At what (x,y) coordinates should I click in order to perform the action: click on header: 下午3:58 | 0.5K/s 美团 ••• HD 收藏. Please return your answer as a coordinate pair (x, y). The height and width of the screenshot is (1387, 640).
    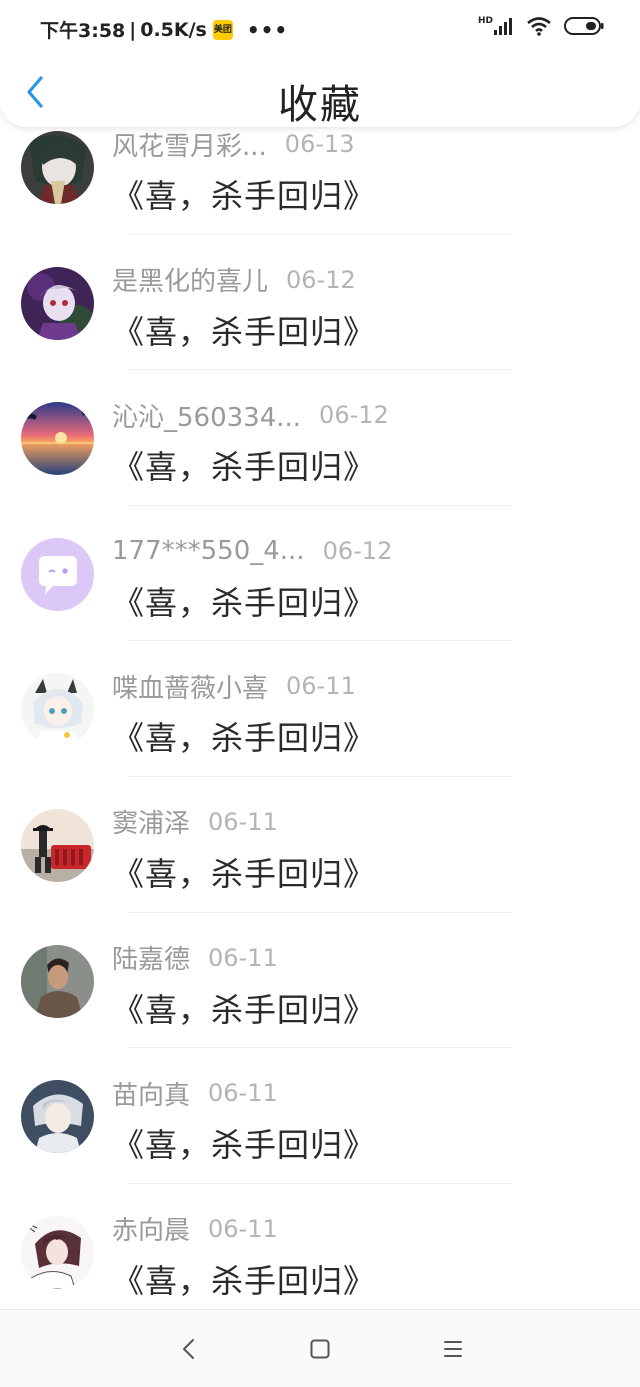
    Looking at the image, I should click on (320, 64).